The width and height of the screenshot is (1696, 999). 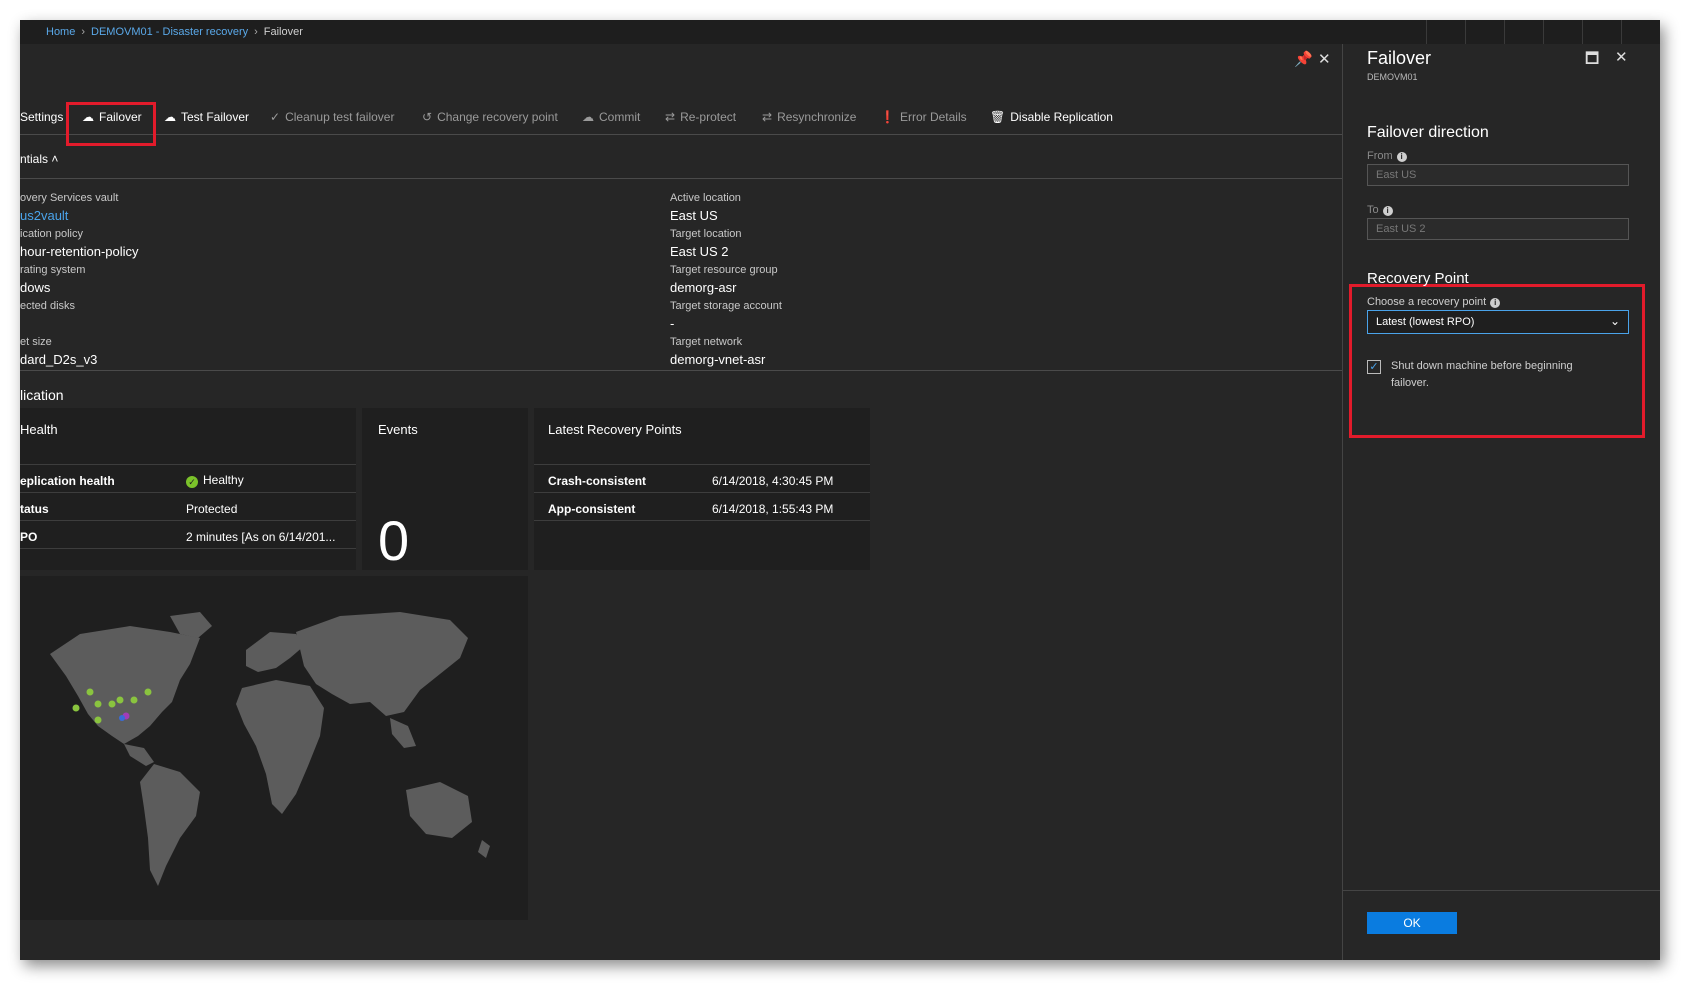 I want to click on pin-icon: 📌, so click(x=1303, y=59).